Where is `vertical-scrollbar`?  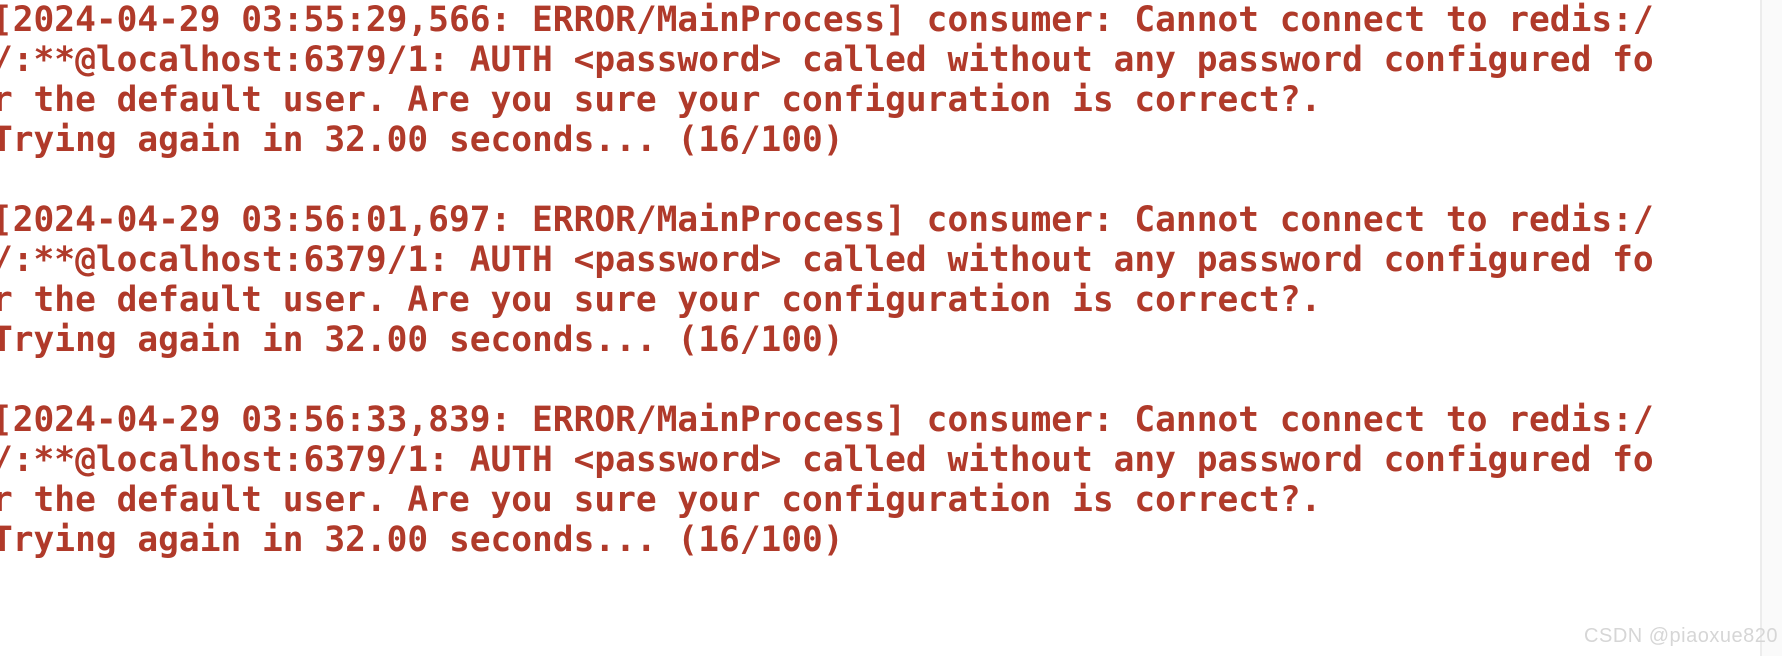
vertical-scrollbar is located at coordinates (1771, 328).